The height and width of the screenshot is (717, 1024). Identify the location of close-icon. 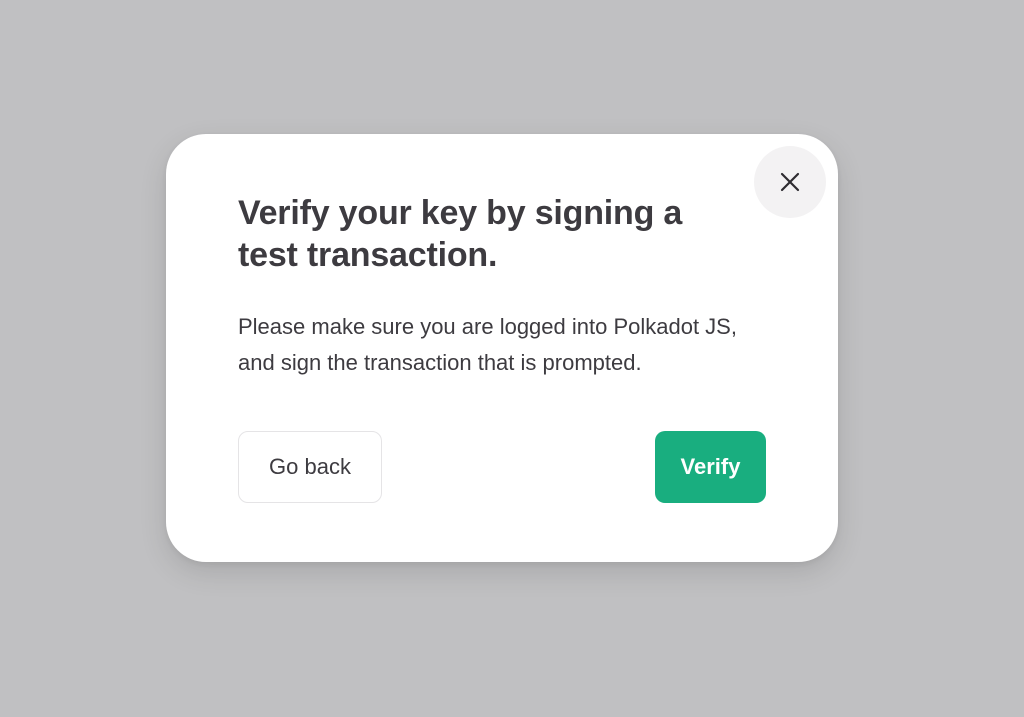
(790, 182).